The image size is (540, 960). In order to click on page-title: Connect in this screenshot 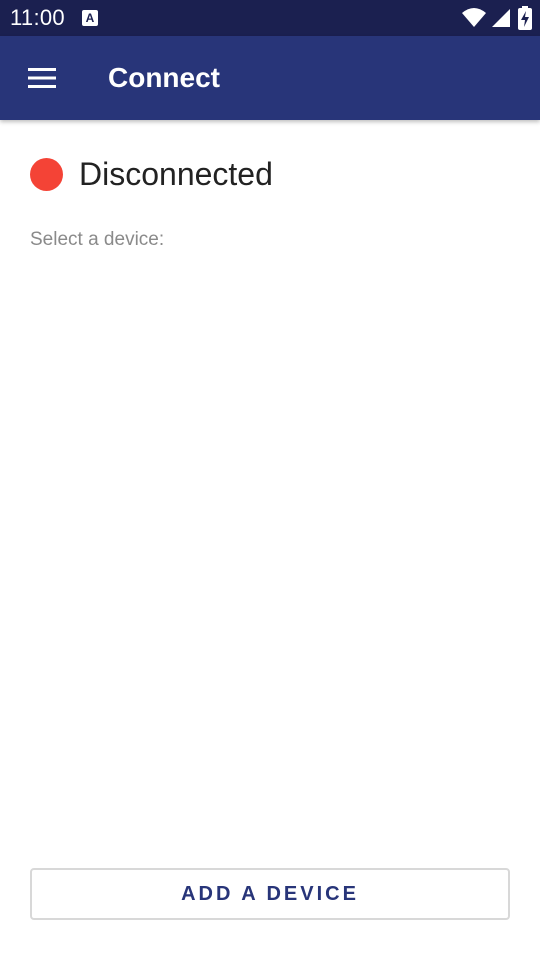, I will do `click(164, 77)`.